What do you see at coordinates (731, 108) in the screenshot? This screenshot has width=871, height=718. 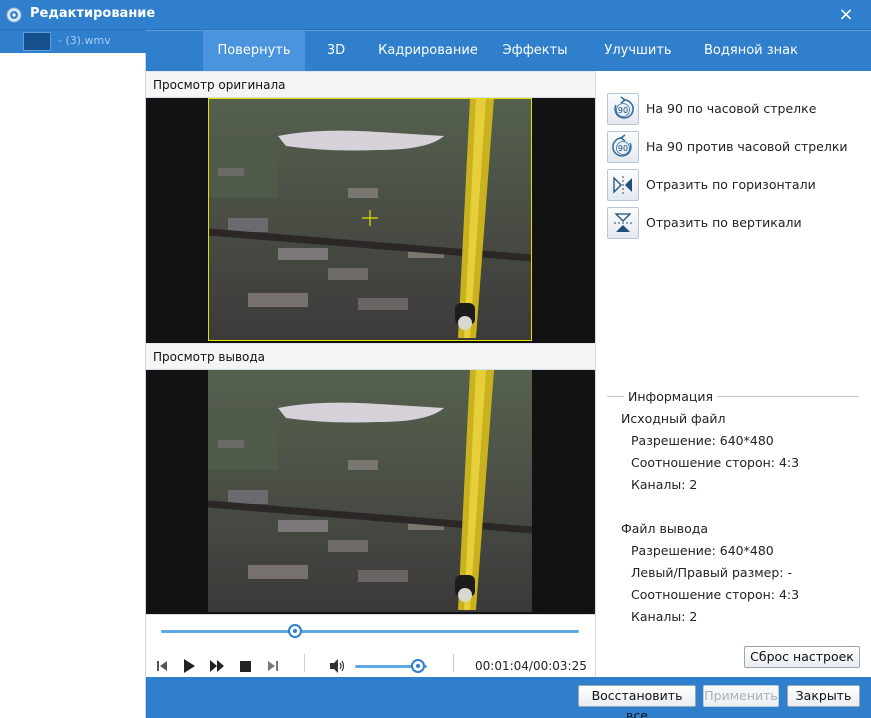 I see `rotate-clockwise-label: На 90 по часовой стрелке` at bounding box center [731, 108].